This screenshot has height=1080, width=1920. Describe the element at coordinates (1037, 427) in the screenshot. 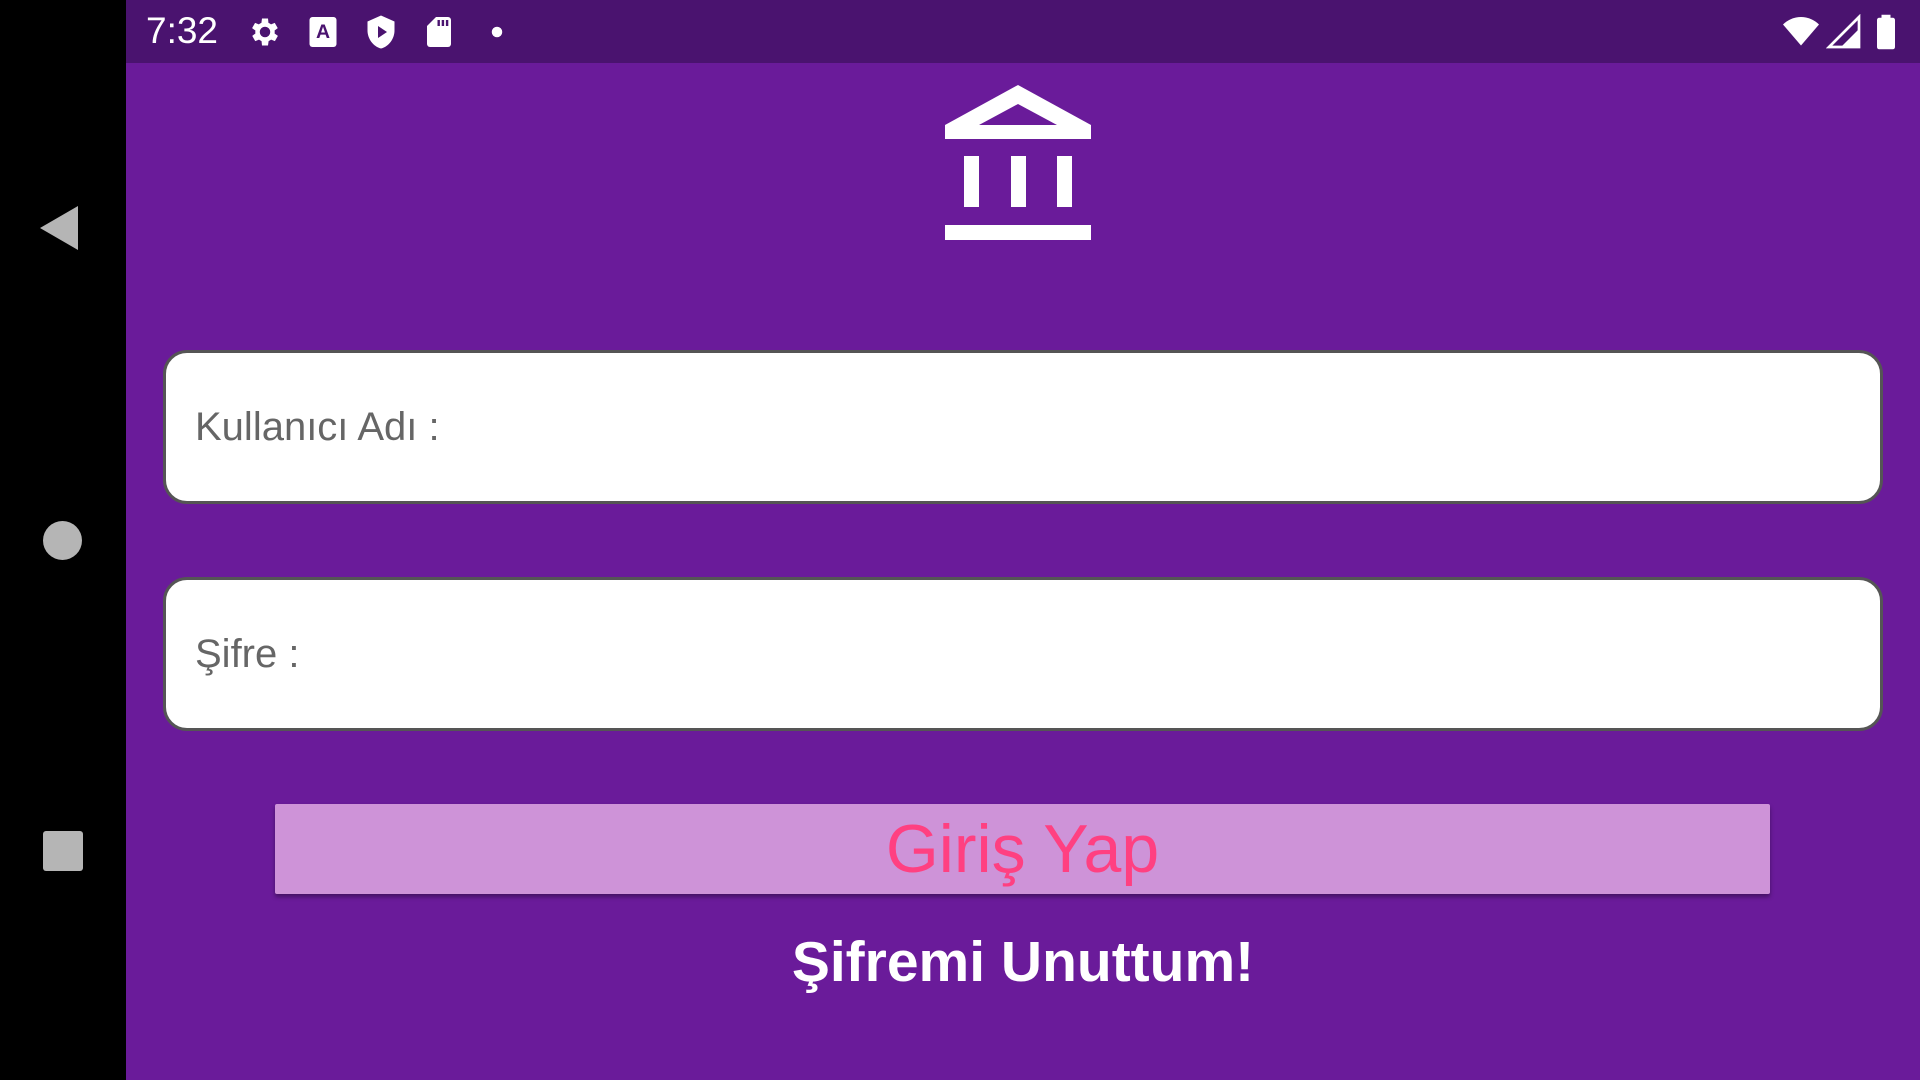

I see `username-input` at that location.